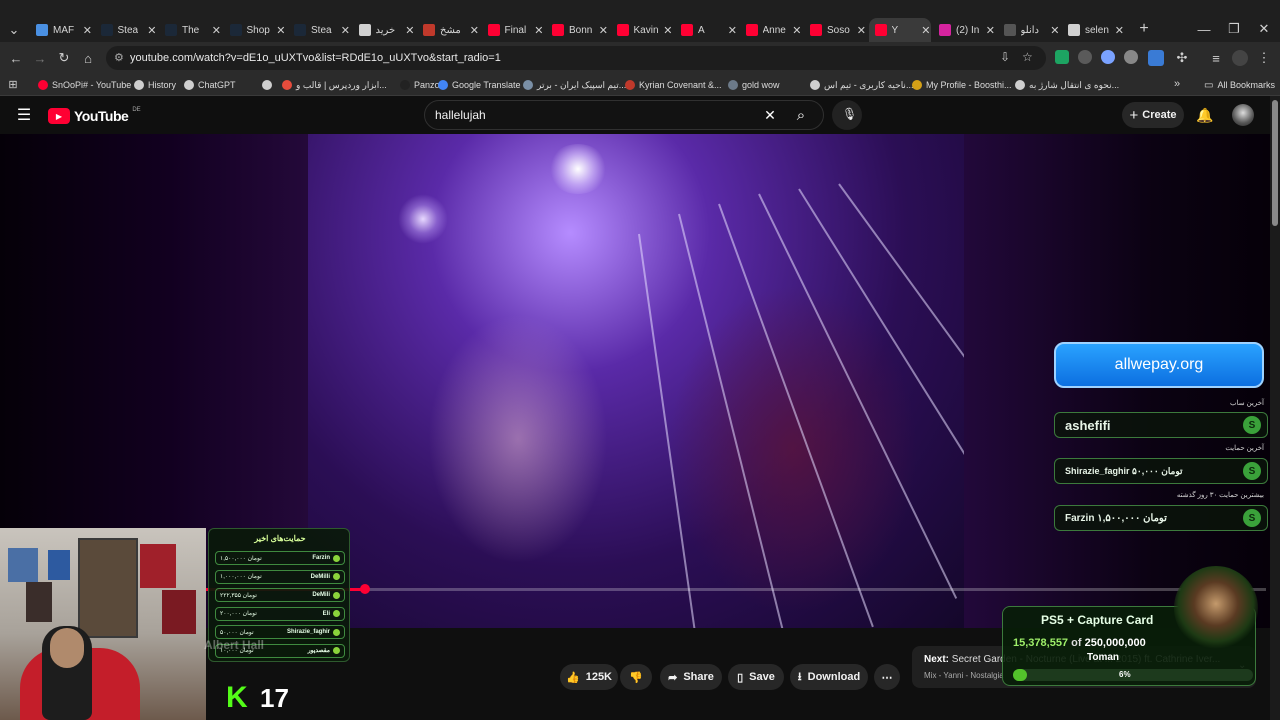 The width and height of the screenshot is (1280, 720). What do you see at coordinates (636, 677) in the screenshot?
I see `dislike-button: 👎` at bounding box center [636, 677].